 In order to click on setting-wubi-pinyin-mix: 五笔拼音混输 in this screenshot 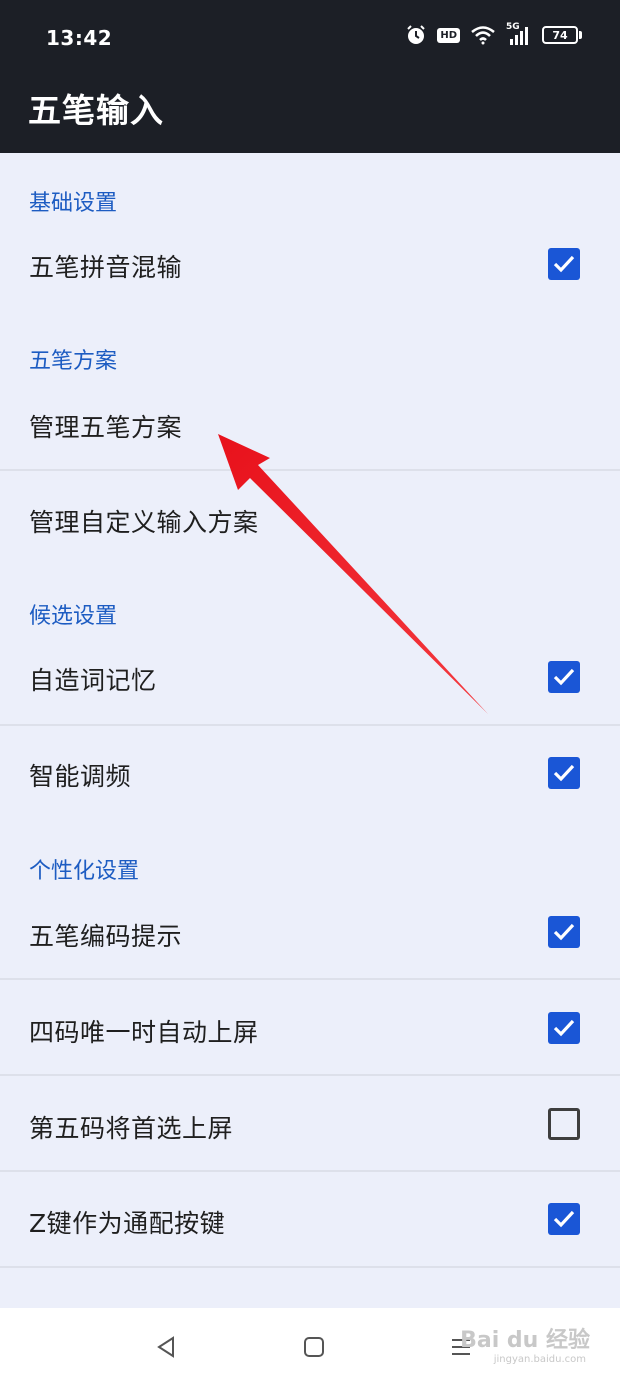, I will do `click(310, 264)`.